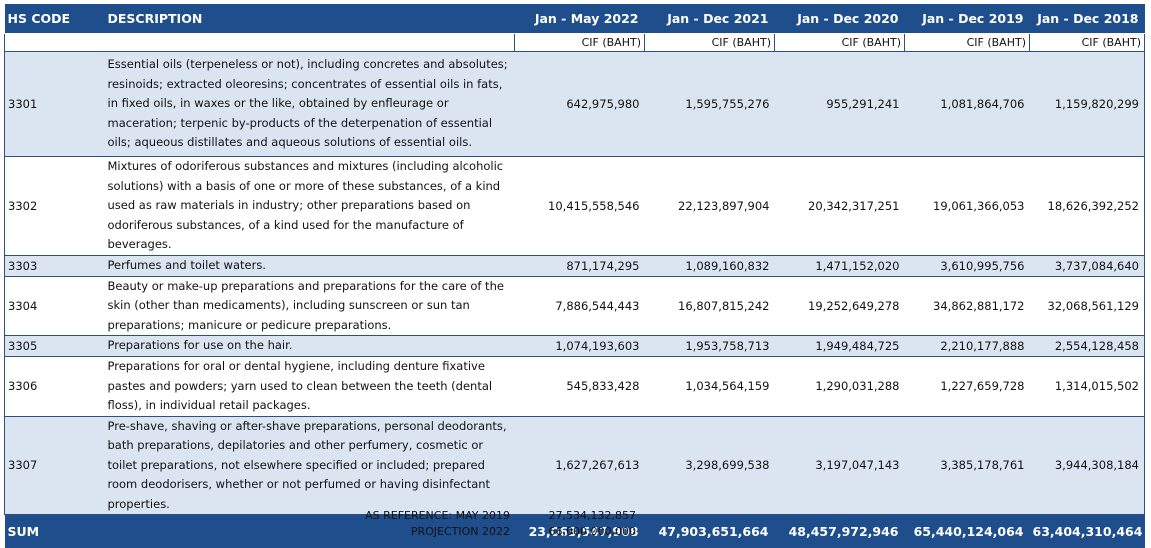  What do you see at coordinates (840, 531) in the screenshot?
I see `sum-value: 48,457,972,946` at bounding box center [840, 531].